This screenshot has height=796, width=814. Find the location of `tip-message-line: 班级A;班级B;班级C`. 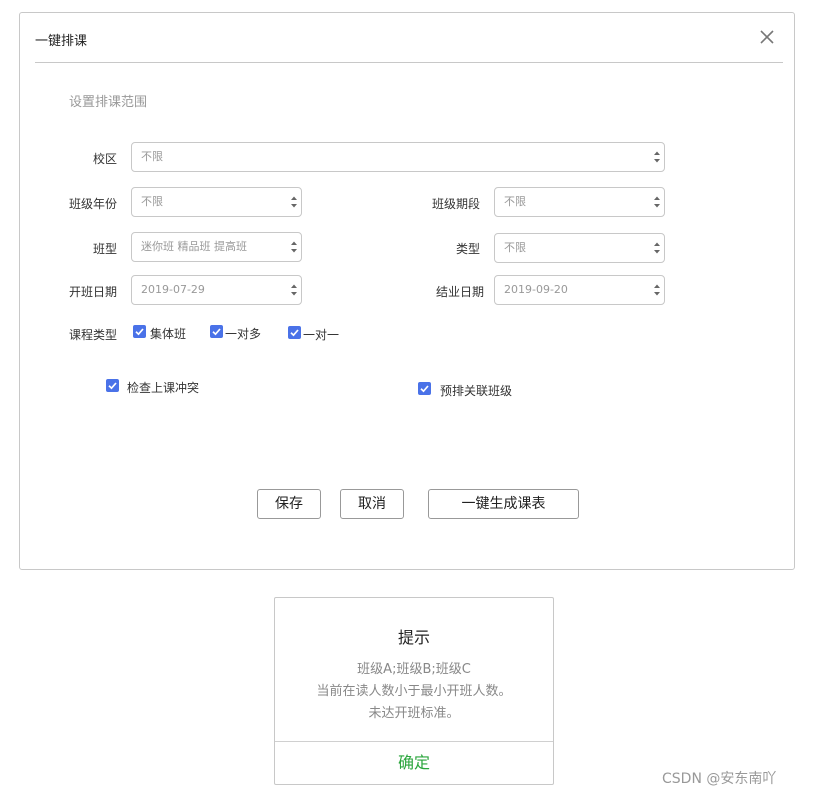

tip-message-line: 班级A;班级B;班级C is located at coordinates (414, 669).